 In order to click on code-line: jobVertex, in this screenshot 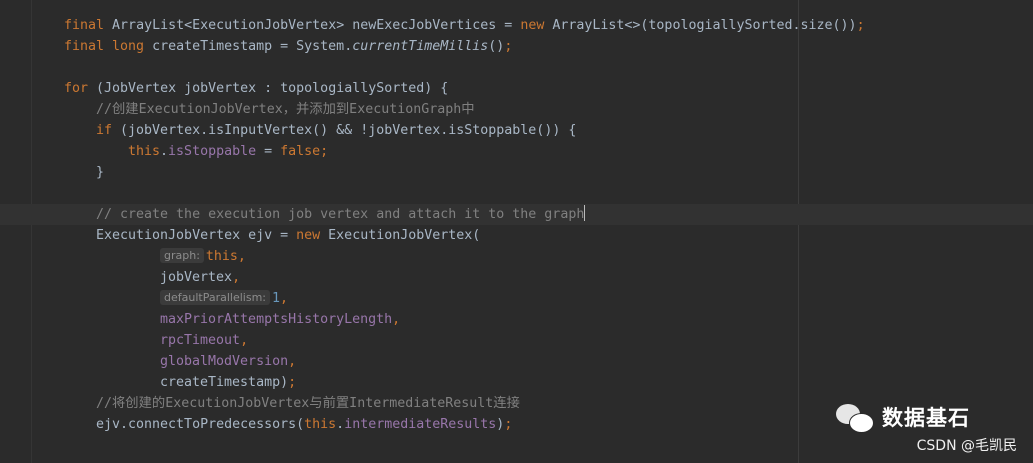, I will do `click(516, 277)`.